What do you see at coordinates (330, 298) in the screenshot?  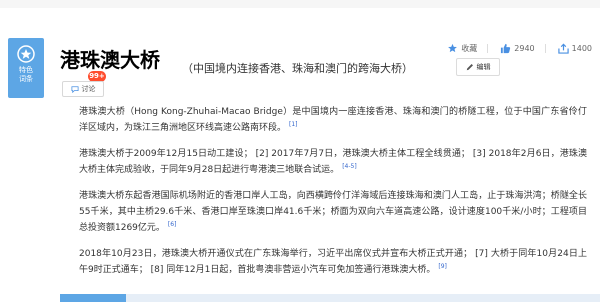 I see `section-tab-bar` at bounding box center [330, 298].